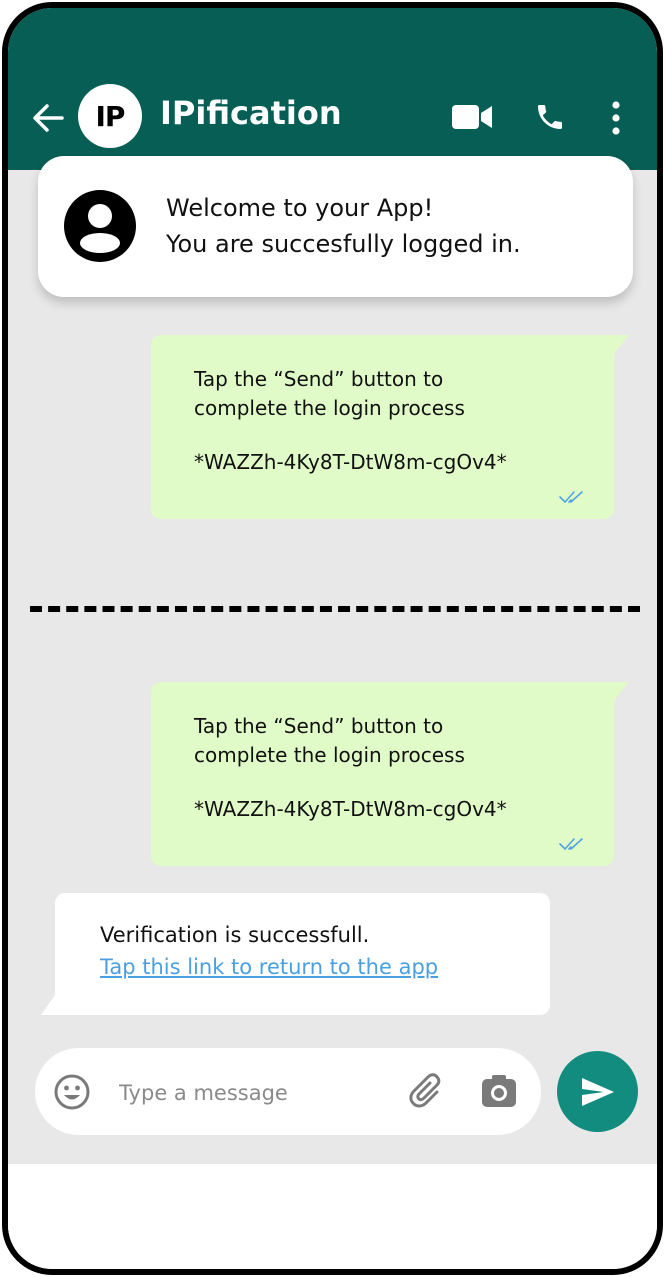 The height and width of the screenshot is (1277, 665). Describe the element at coordinates (427, 1092) in the screenshot. I see `paperclip-icon` at that location.